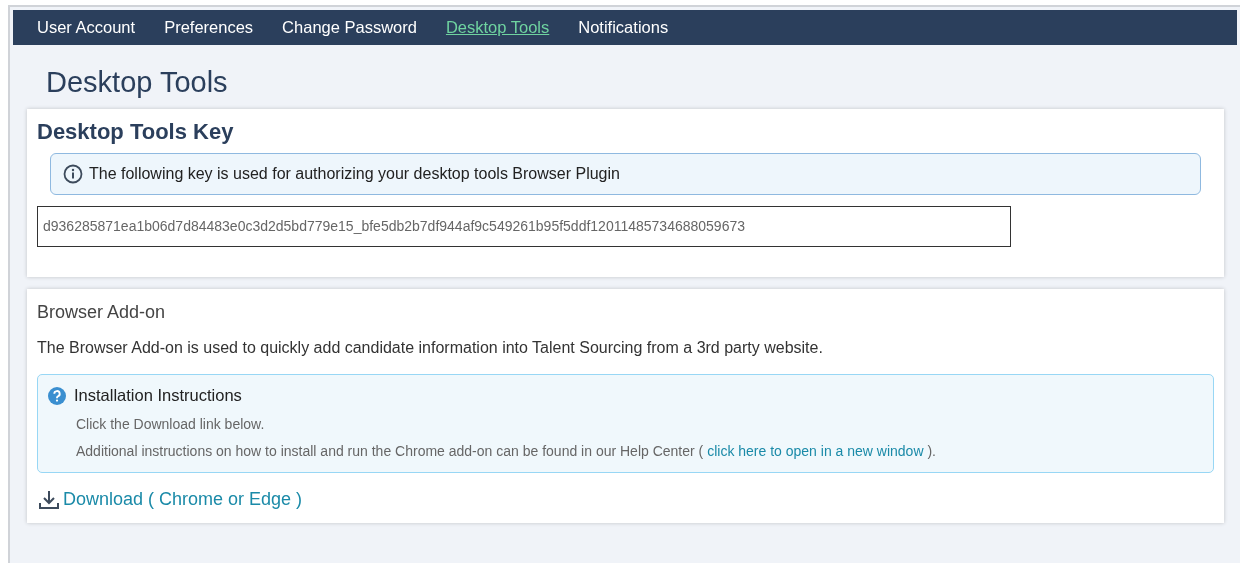  What do you see at coordinates (349, 27) in the screenshot?
I see `nav-tab: Change Password` at bounding box center [349, 27].